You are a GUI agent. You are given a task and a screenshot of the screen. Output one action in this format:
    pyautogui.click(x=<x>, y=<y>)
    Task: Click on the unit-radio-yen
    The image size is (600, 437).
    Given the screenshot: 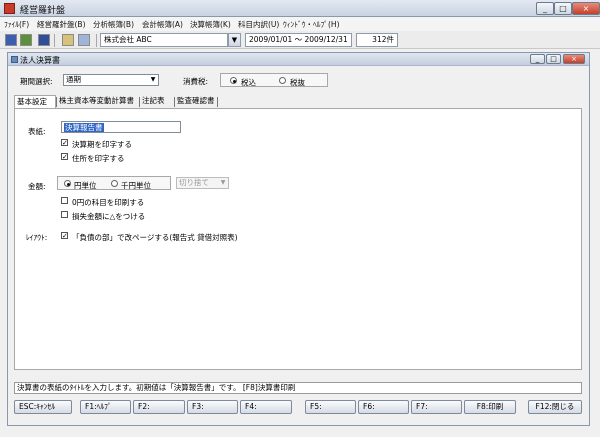 What is the action you would take?
    pyautogui.click(x=67, y=183)
    